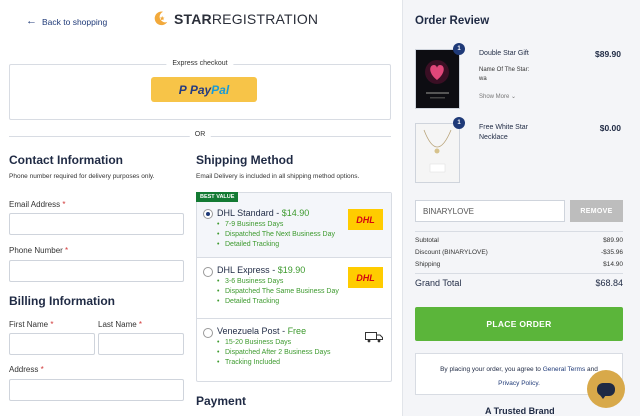 The width and height of the screenshot is (640, 416). I want to click on phone-field, so click(96, 271).